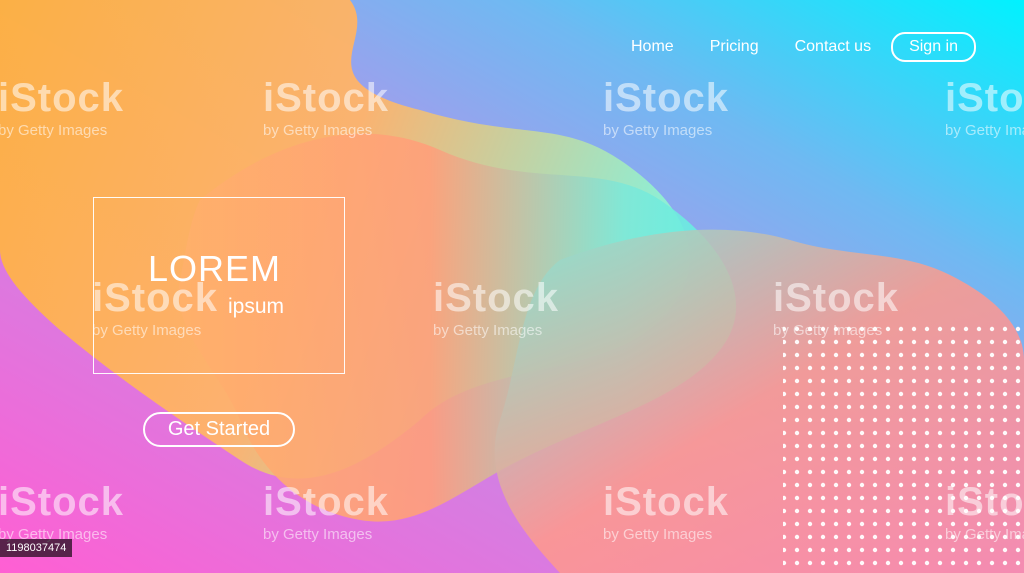  Describe the element at coordinates (833, 47) in the screenshot. I see `nav-contact-link: Contact us` at that location.